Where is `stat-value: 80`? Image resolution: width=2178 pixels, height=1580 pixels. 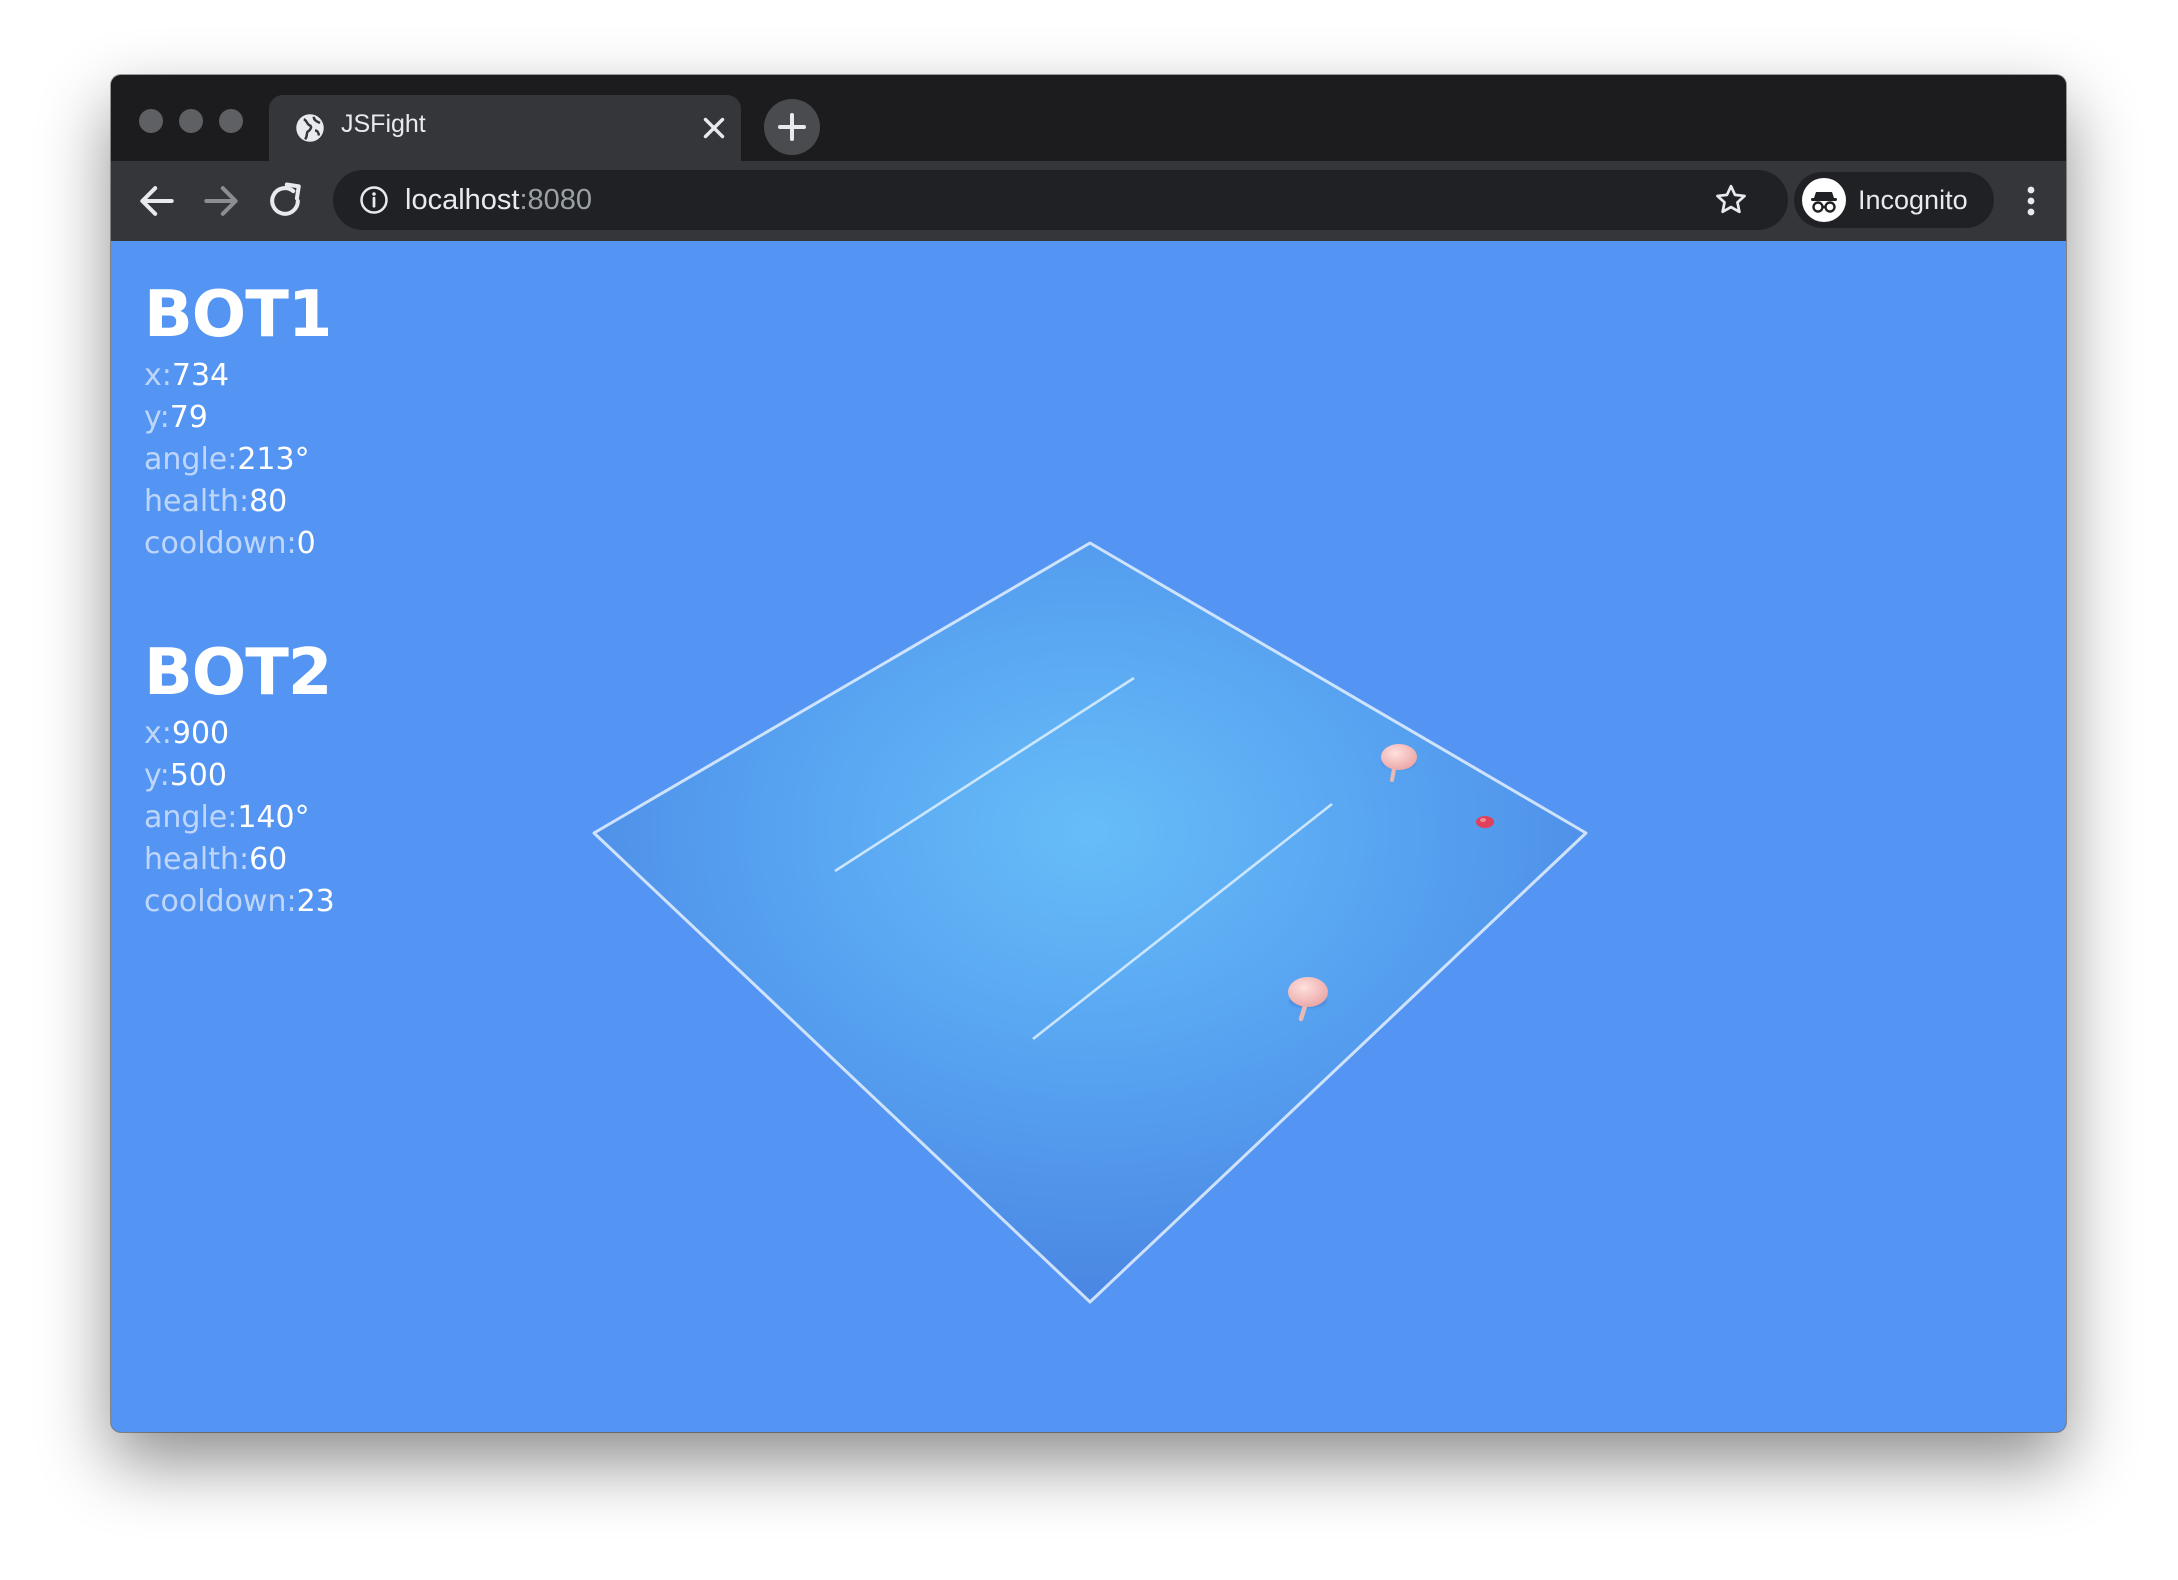 stat-value: 80 is located at coordinates (268, 501).